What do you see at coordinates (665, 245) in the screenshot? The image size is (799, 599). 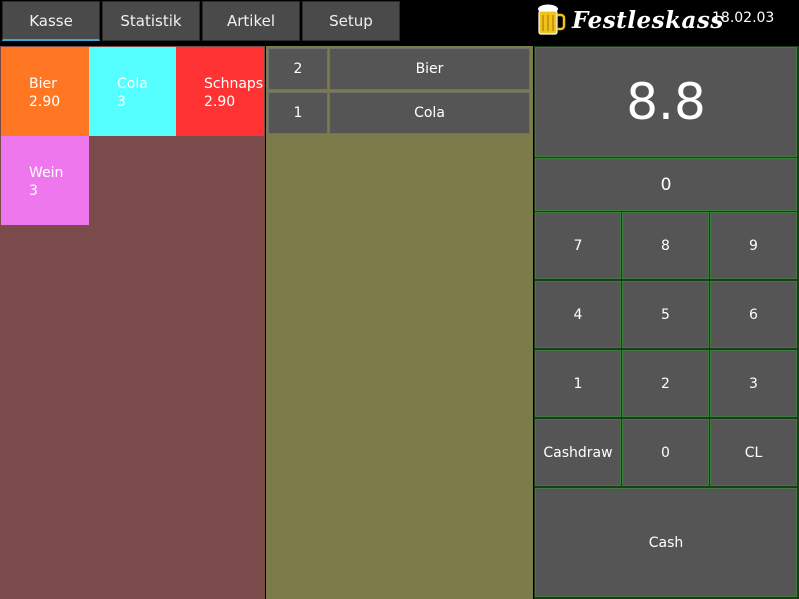 I see `key-8: 8` at bounding box center [665, 245].